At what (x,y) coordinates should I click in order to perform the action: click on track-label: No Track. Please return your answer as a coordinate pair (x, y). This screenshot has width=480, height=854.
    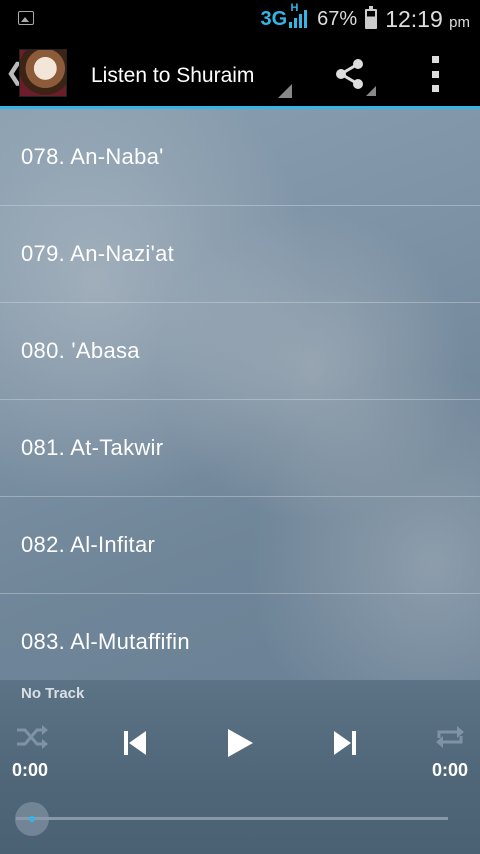
    Looking at the image, I should click on (53, 693).